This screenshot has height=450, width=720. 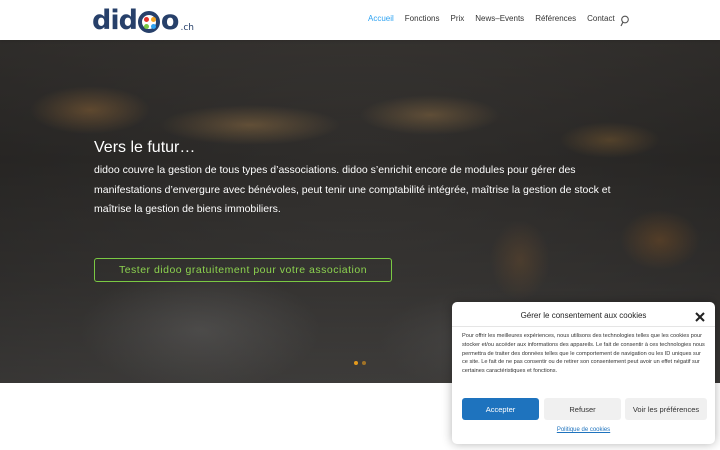 I want to click on cookie-divider, so click(x=583, y=326).